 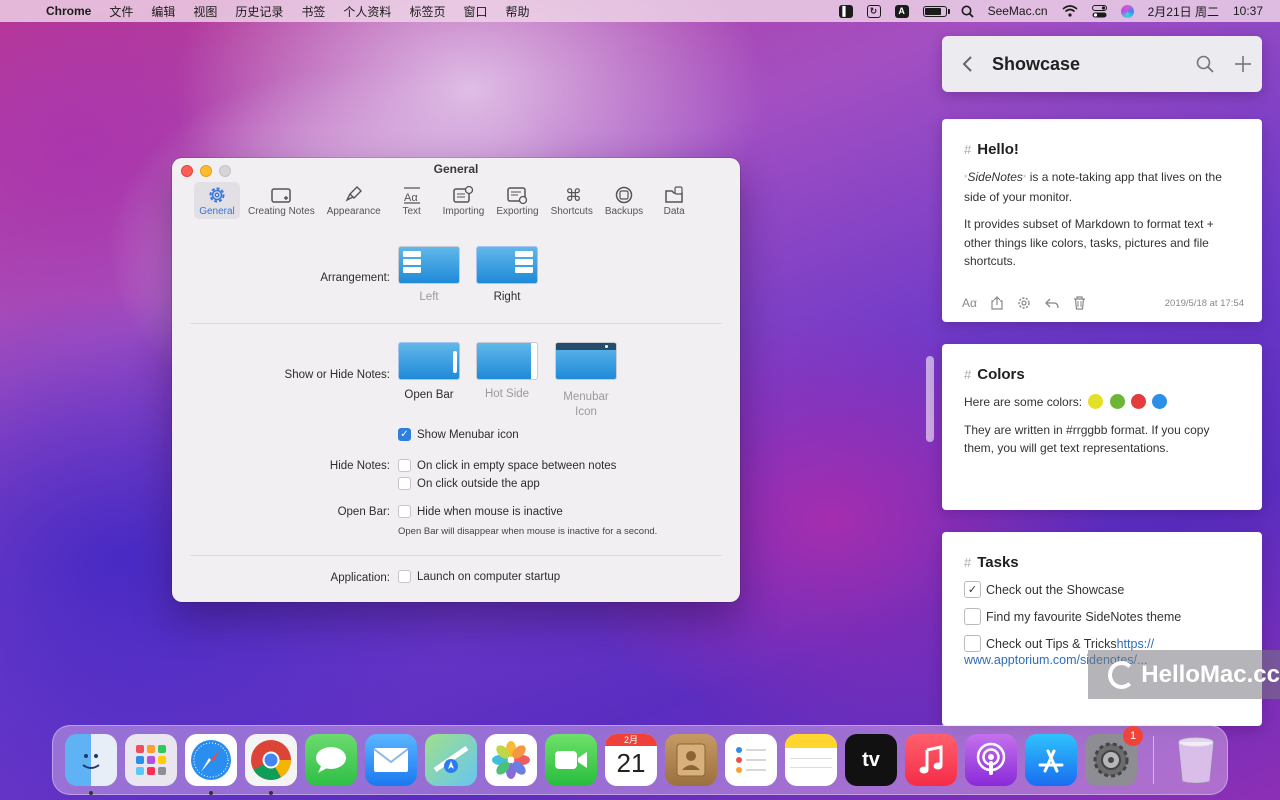 I want to click on color-swatch-yellow, so click(x=1096, y=401).